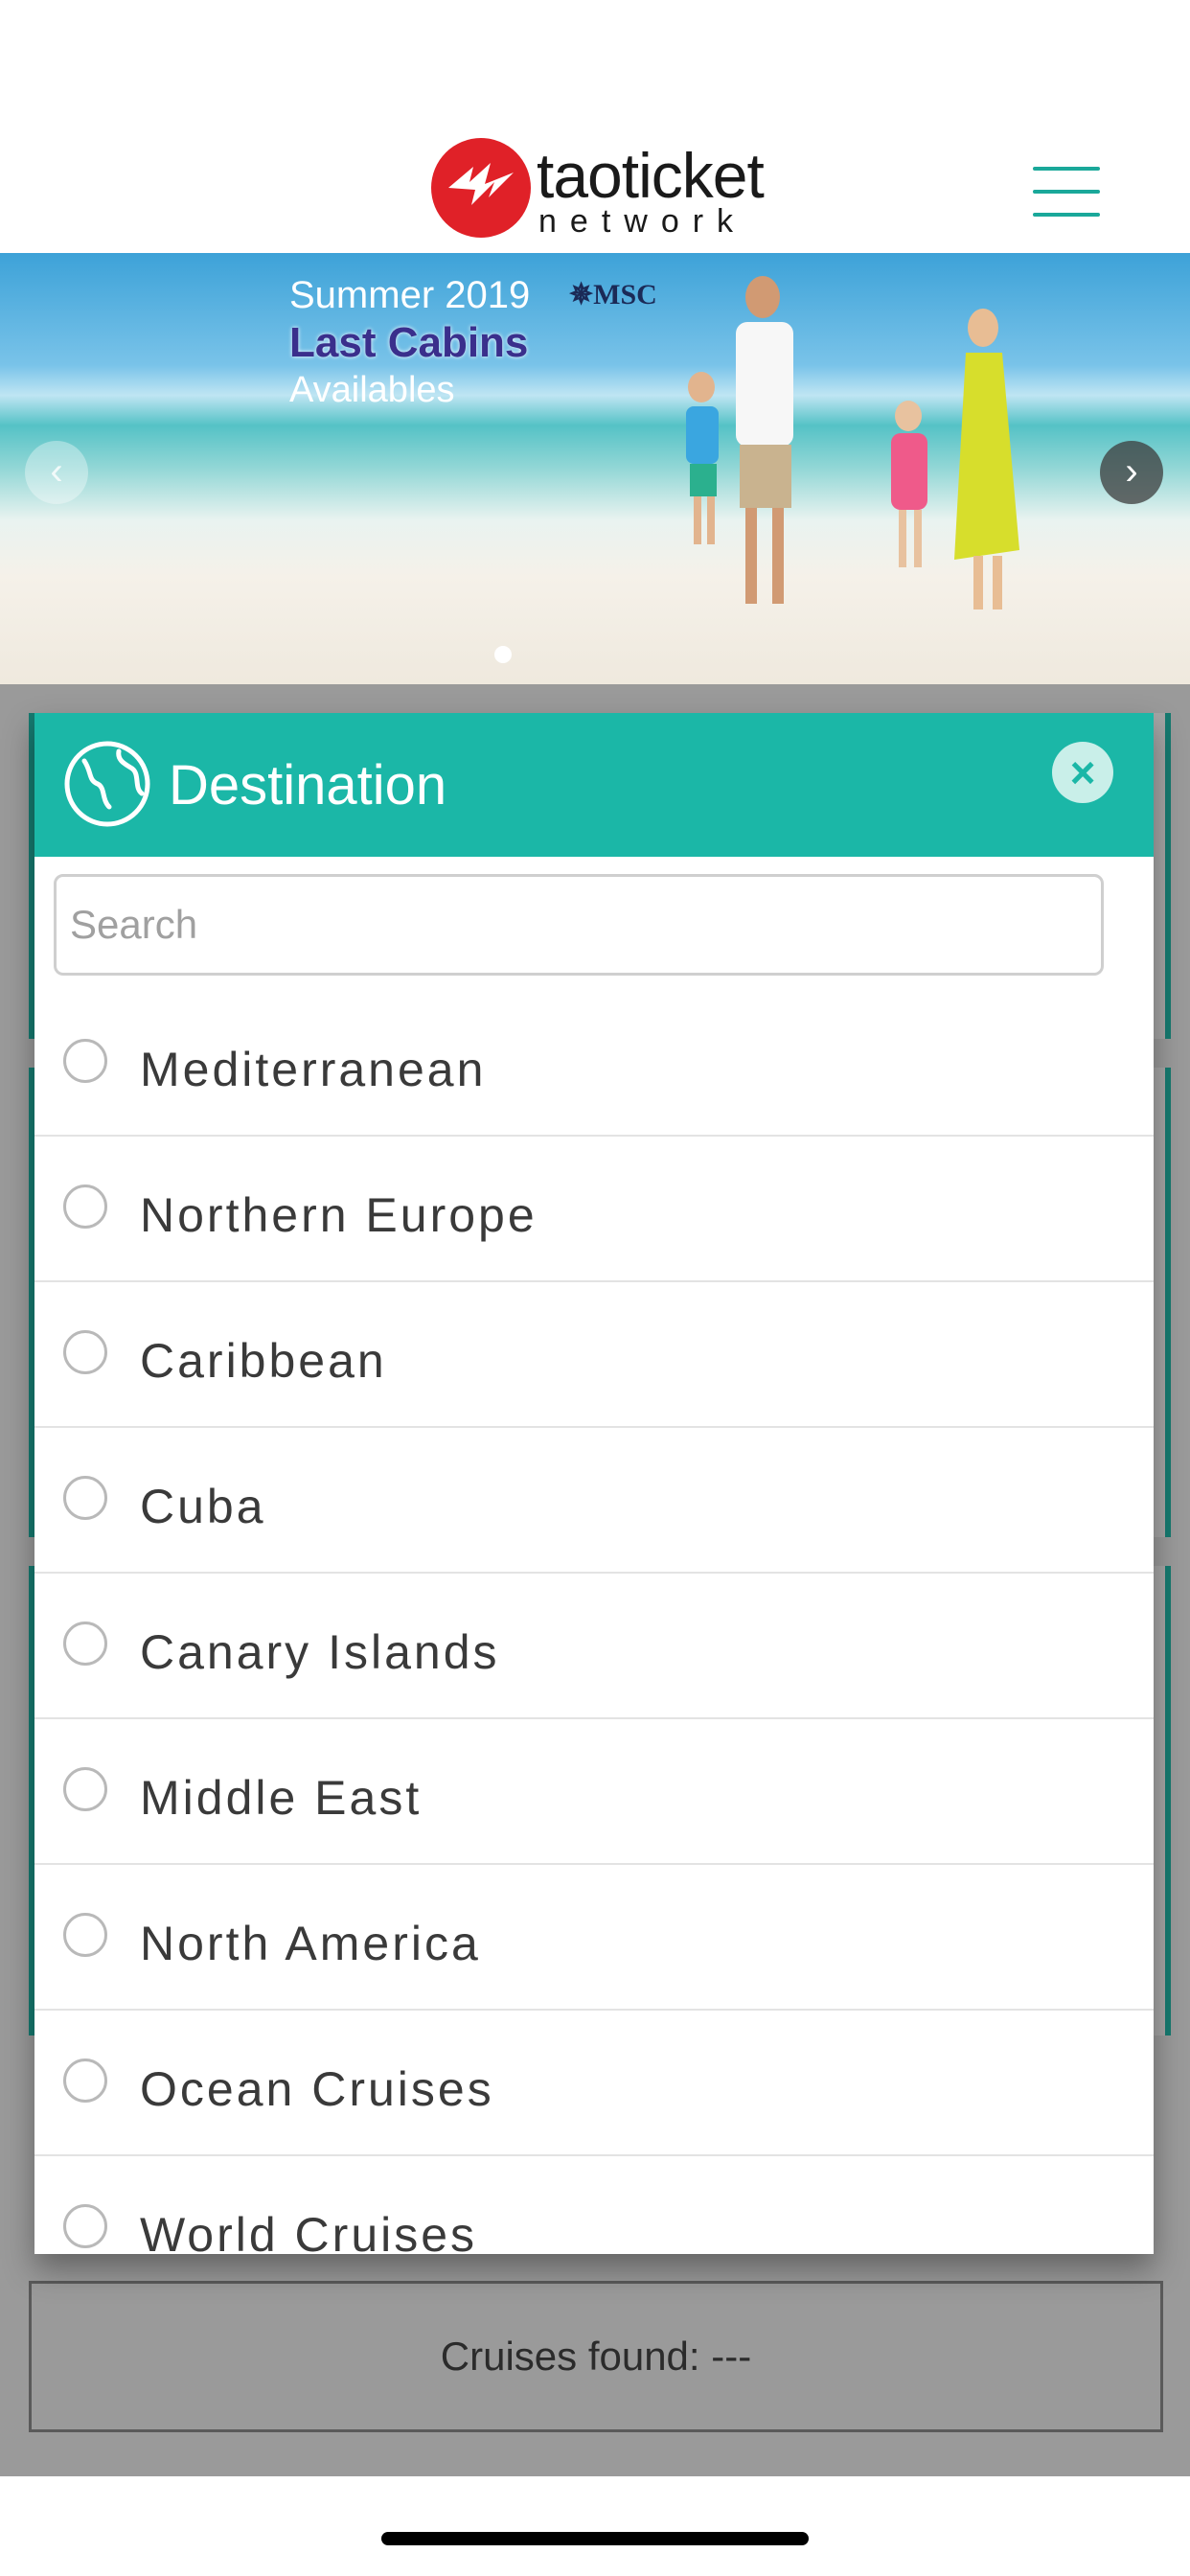  I want to click on close-icon: ×, so click(1082, 772).